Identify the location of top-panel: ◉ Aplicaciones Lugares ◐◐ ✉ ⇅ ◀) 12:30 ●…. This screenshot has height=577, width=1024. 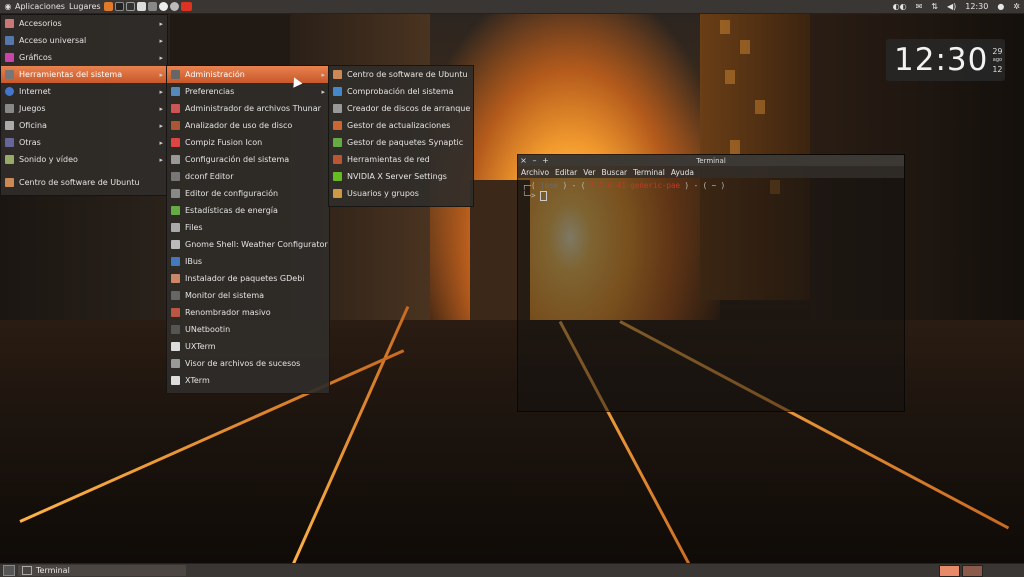
(512, 7).